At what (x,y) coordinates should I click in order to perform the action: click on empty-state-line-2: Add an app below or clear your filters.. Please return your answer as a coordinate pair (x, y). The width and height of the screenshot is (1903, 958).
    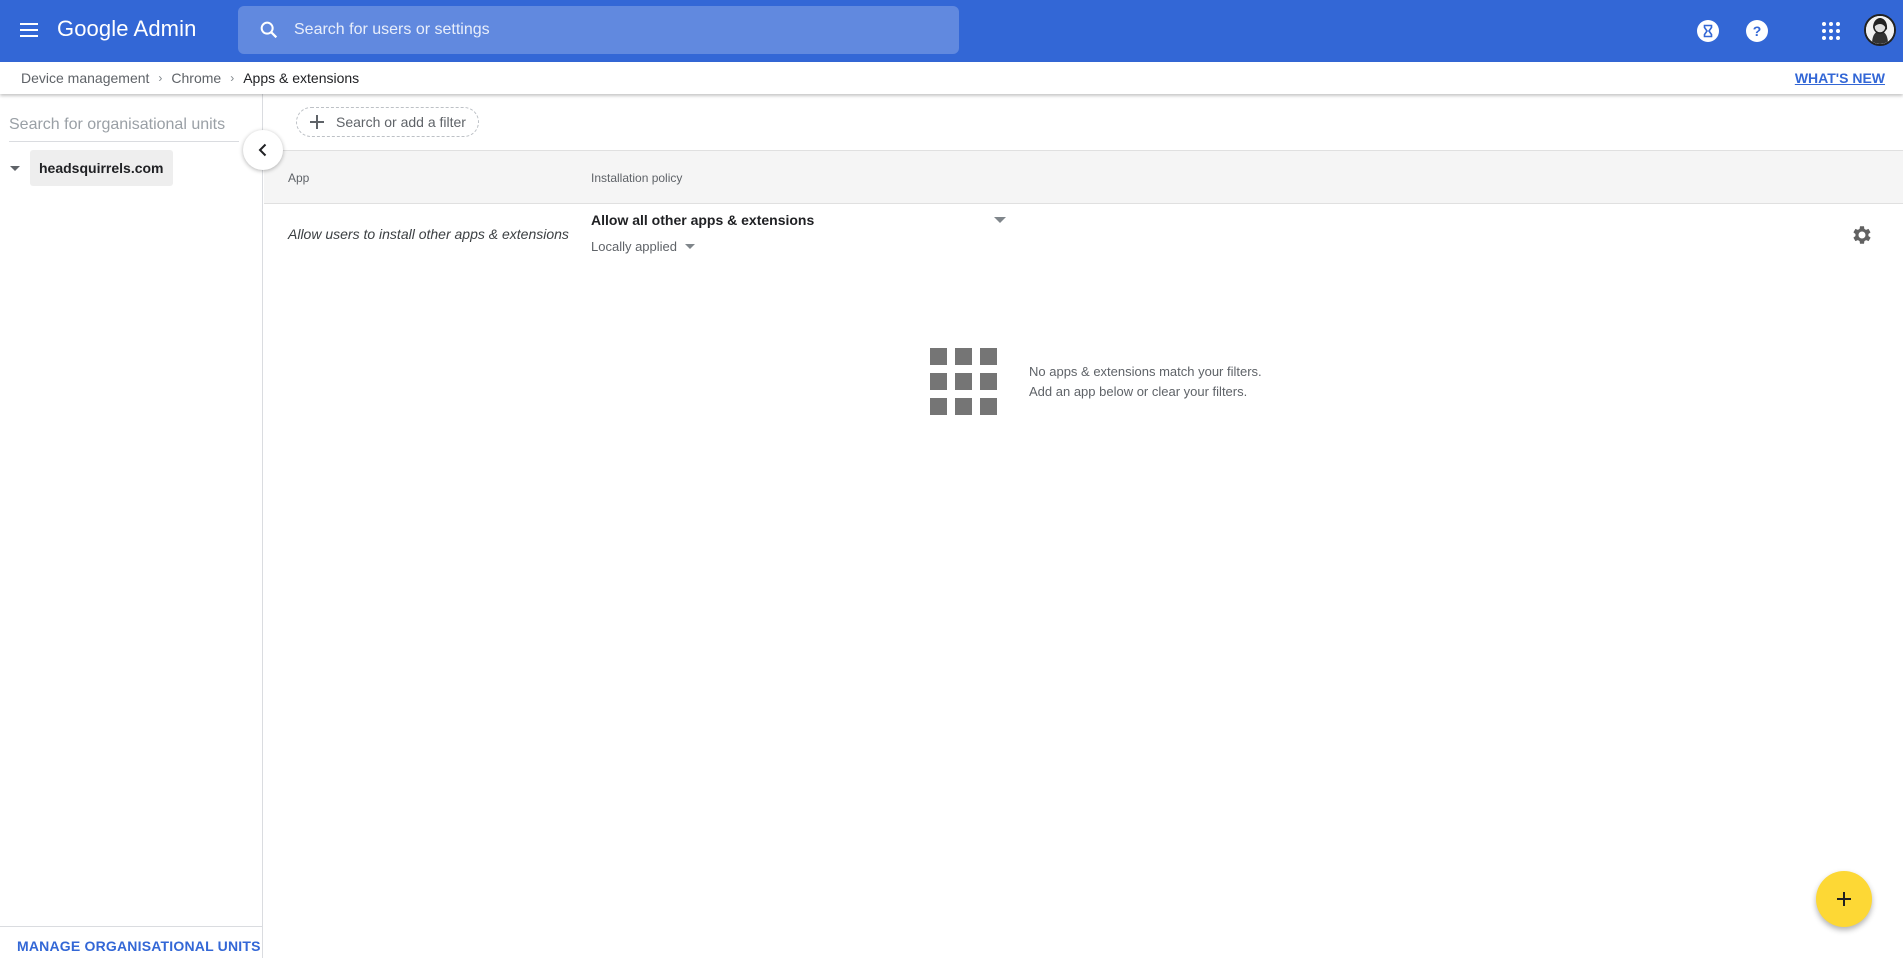
    Looking at the image, I should click on (1138, 391).